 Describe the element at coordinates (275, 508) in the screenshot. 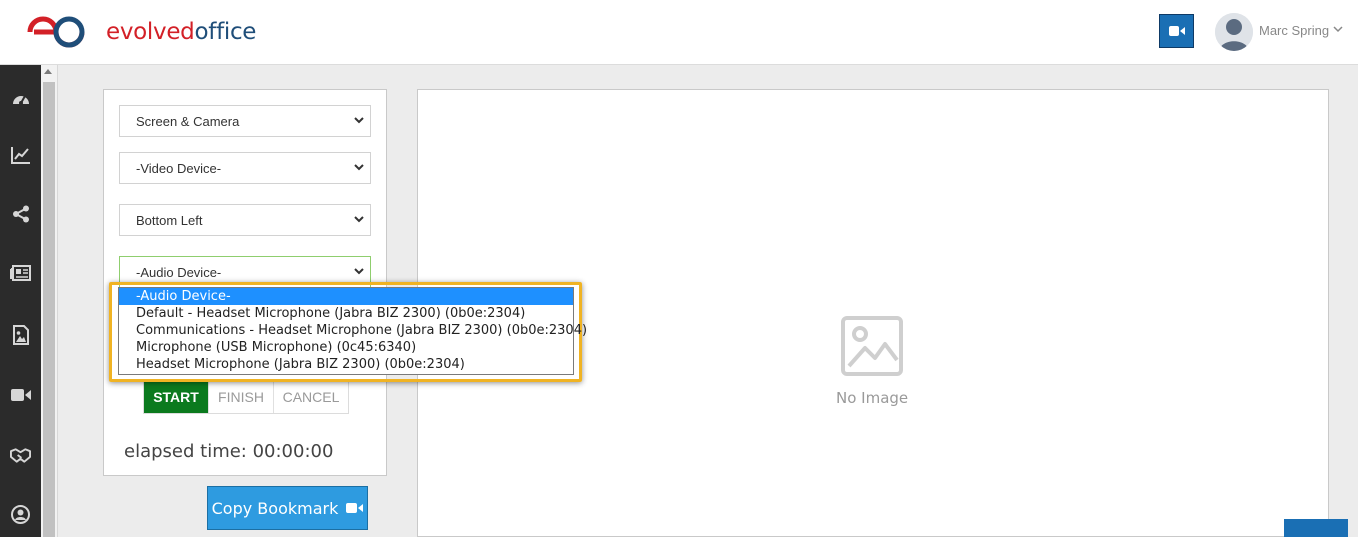

I see `copy-bookmark-label: Copy Bookmark` at that location.